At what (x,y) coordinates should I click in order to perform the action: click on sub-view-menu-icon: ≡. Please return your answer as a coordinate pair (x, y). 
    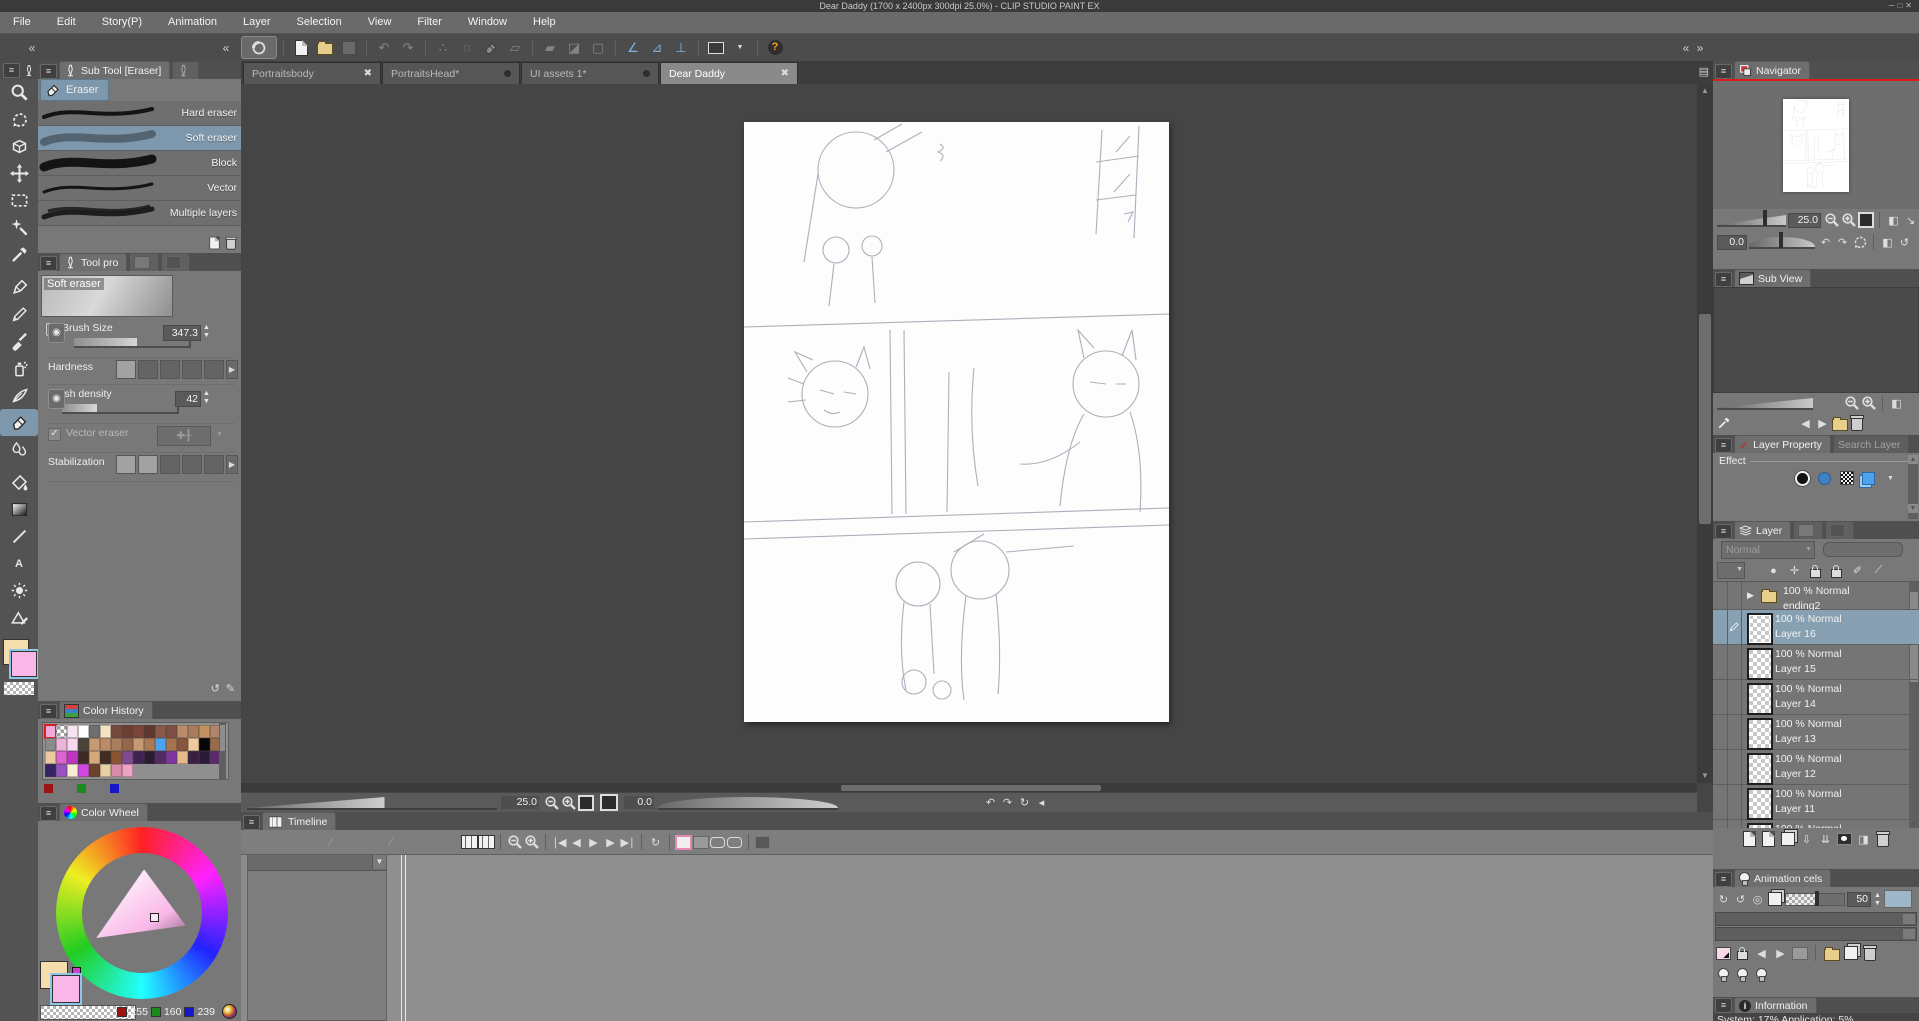
    Looking at the image, I should click on (1723, 279).